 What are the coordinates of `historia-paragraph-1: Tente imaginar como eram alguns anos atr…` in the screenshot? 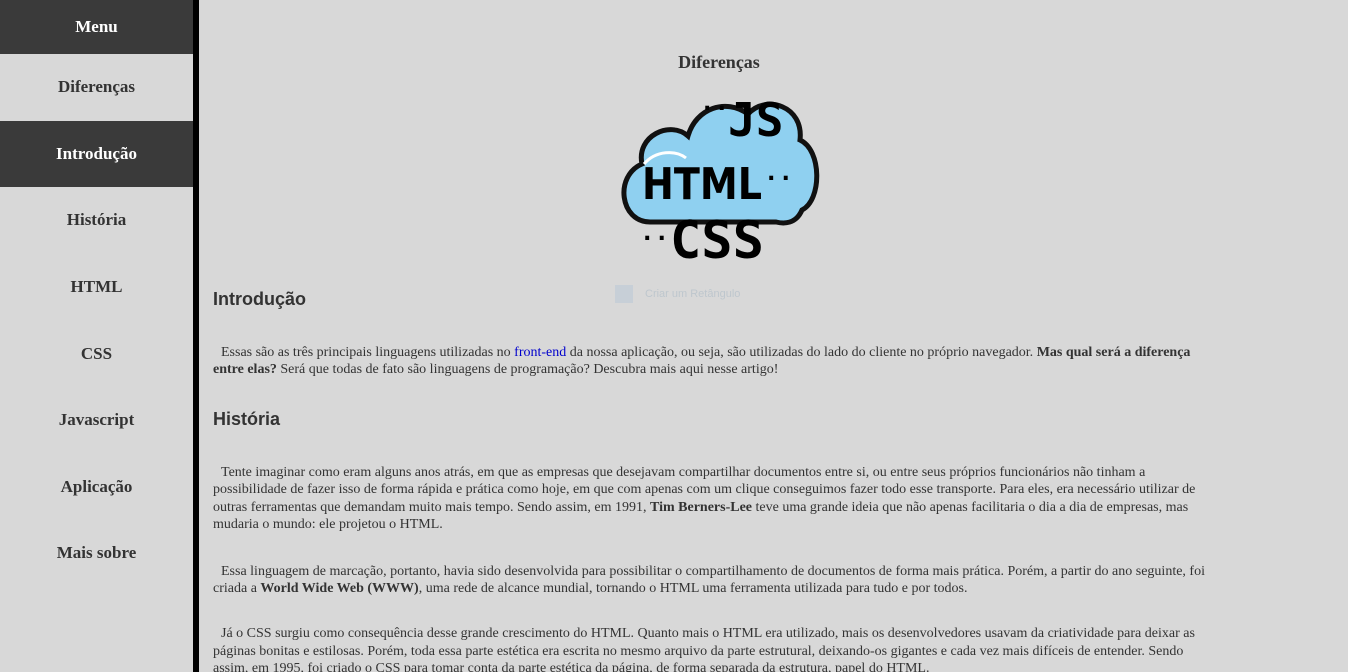 It's located at (704, 499).